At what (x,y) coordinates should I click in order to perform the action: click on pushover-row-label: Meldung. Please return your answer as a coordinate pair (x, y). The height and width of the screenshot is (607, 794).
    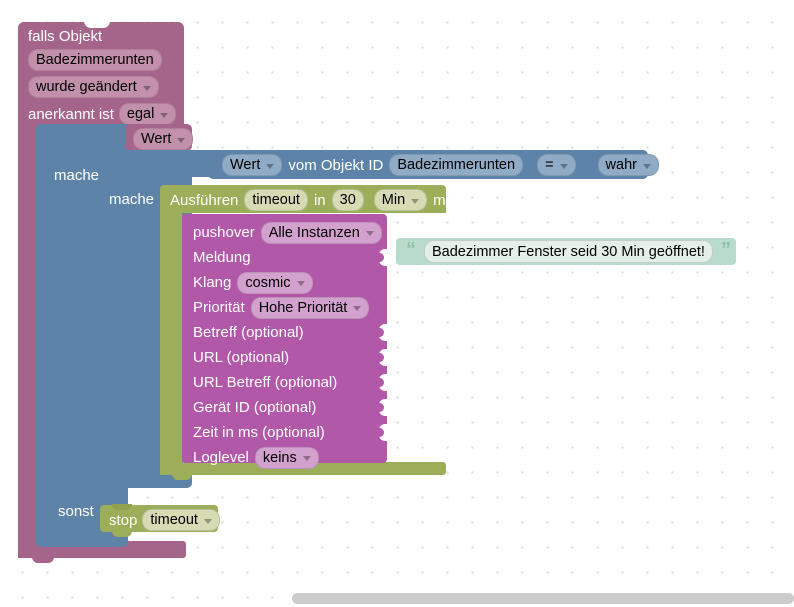
    Looking at the image, I should click on (222, 257).